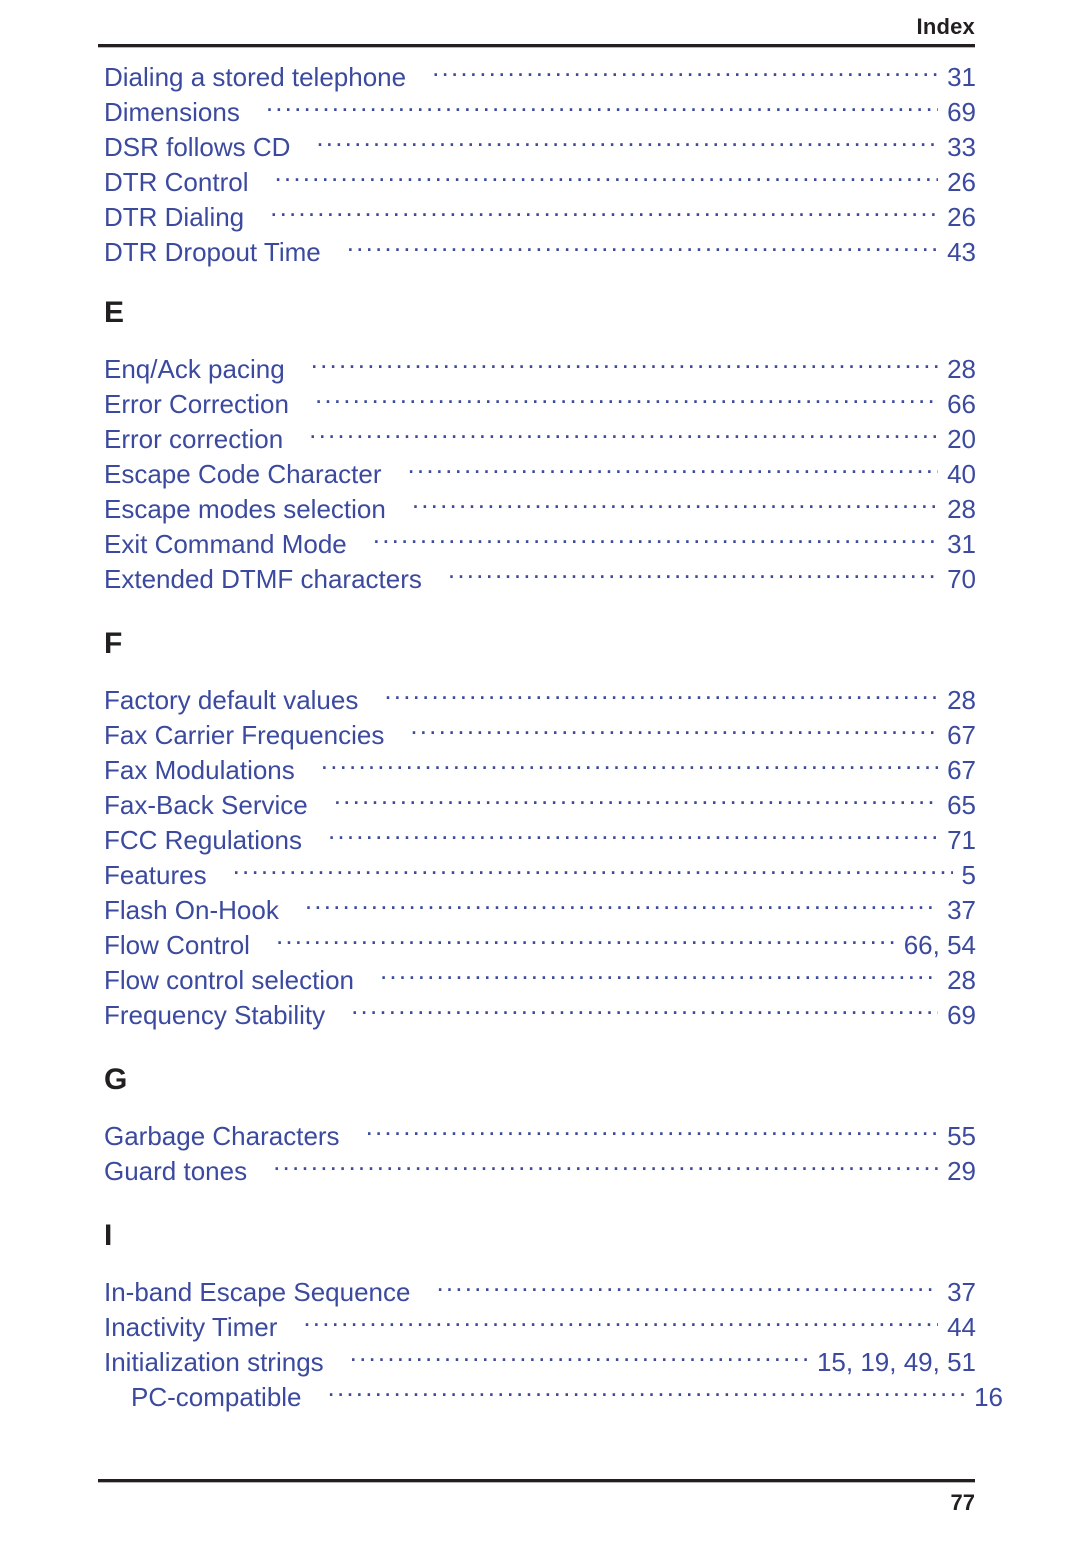 Image resolution: width=1080 pixels, height=1553 pixels. Describe the element at coordinates (113, 643) in the screenshot. I see `section-heading-f: F` at that location.